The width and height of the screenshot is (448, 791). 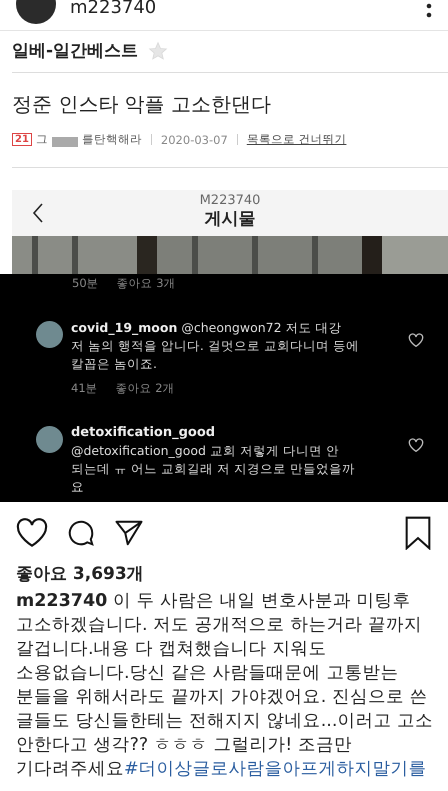 I want to click on commenter-username: detoxification_good, so click(x=143, y=432).